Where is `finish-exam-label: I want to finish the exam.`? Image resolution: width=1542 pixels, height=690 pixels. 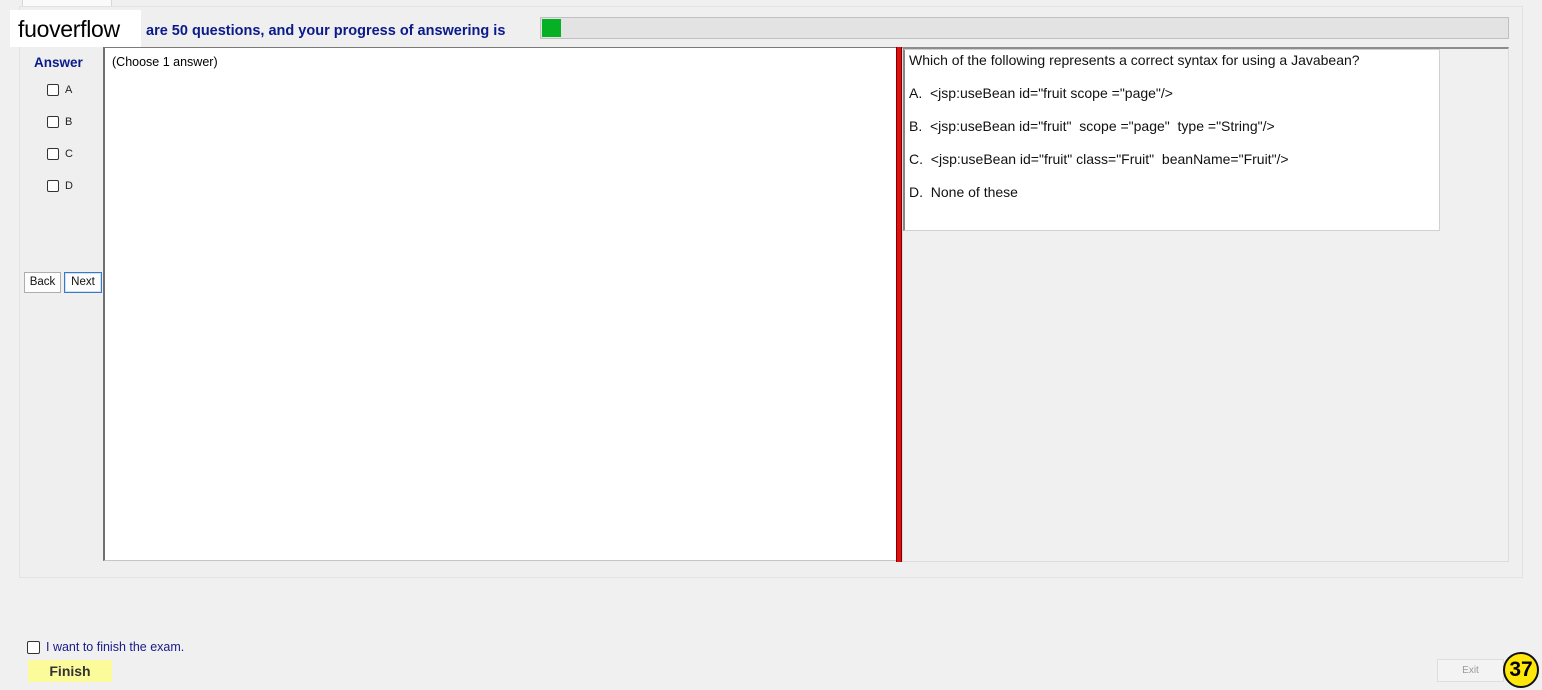 finish-exam-label: I want to finish the exam. is located at coordinates (115, 647).